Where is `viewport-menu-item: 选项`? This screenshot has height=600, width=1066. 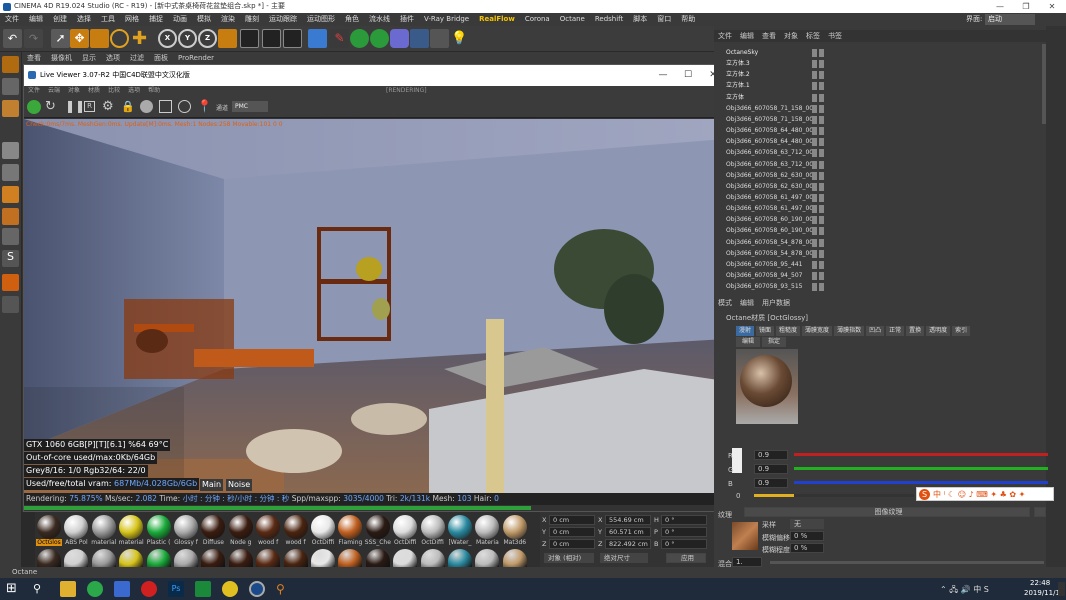
viewport-menu-item: 选项 is located at coordinates (113, 58).